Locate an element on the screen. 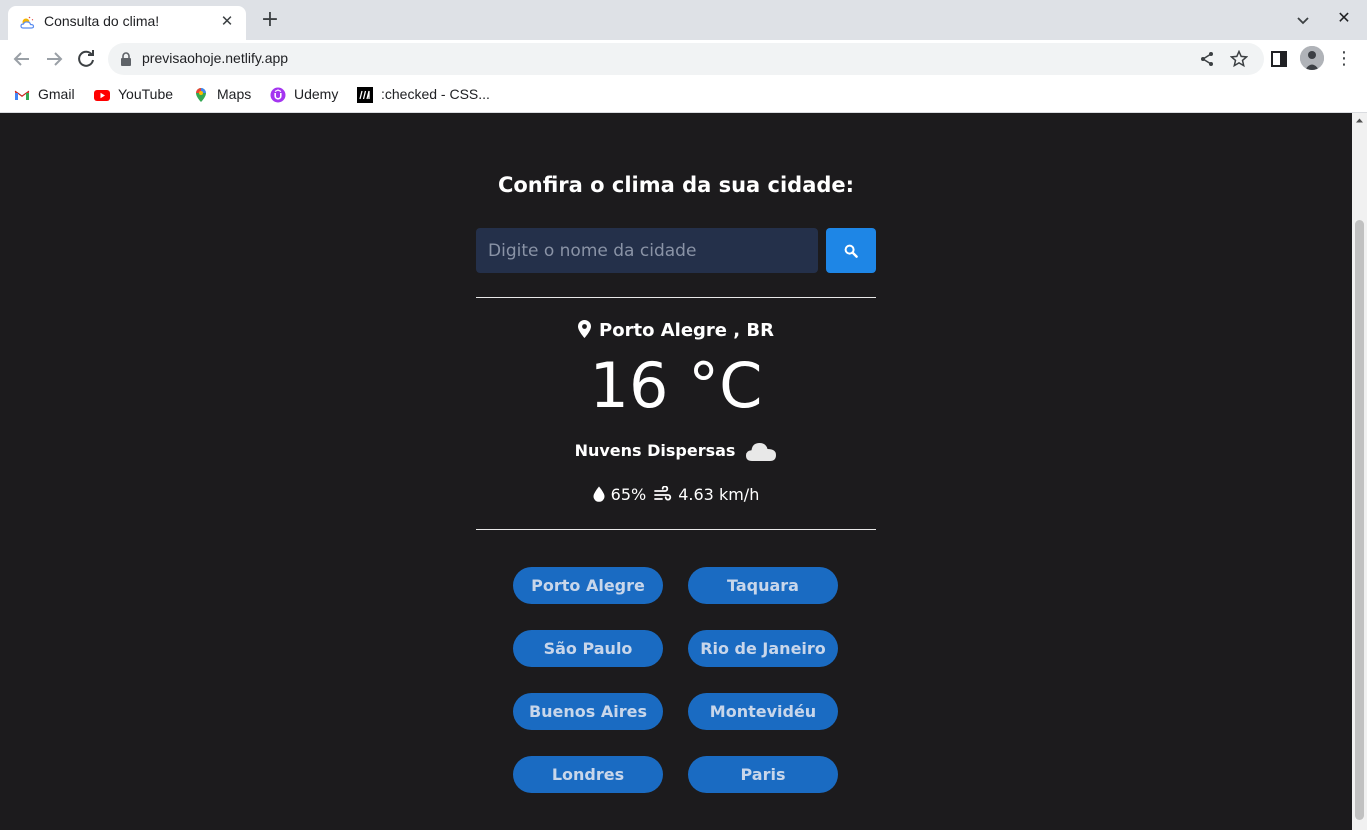 The height and width of the screenshot is (830, 1367). page-scrollbar is located at coordinates (1359, 471).